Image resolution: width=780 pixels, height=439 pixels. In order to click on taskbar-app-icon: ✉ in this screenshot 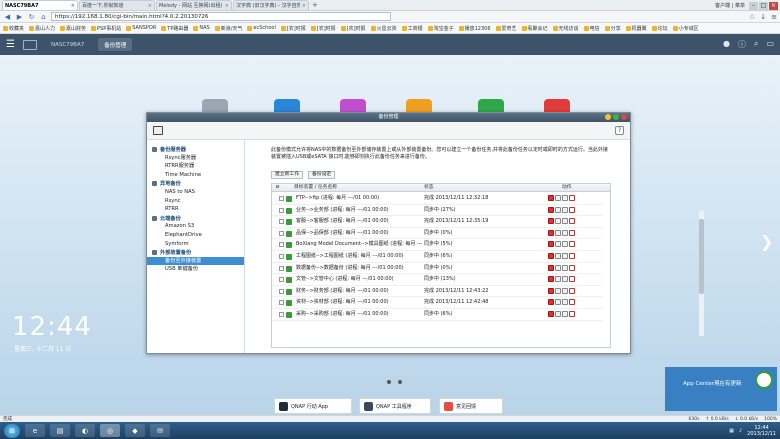, I will do `click(160, 430)`.